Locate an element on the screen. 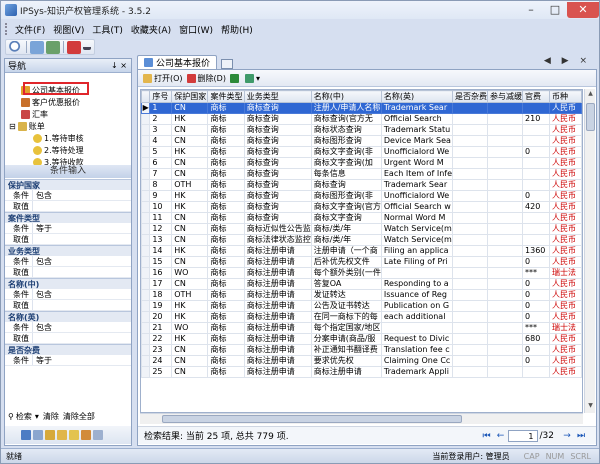 The width and height of the screenshot is (600, 464). table-cell: 注册申请（一个商 is located at coordinates (346, 251).